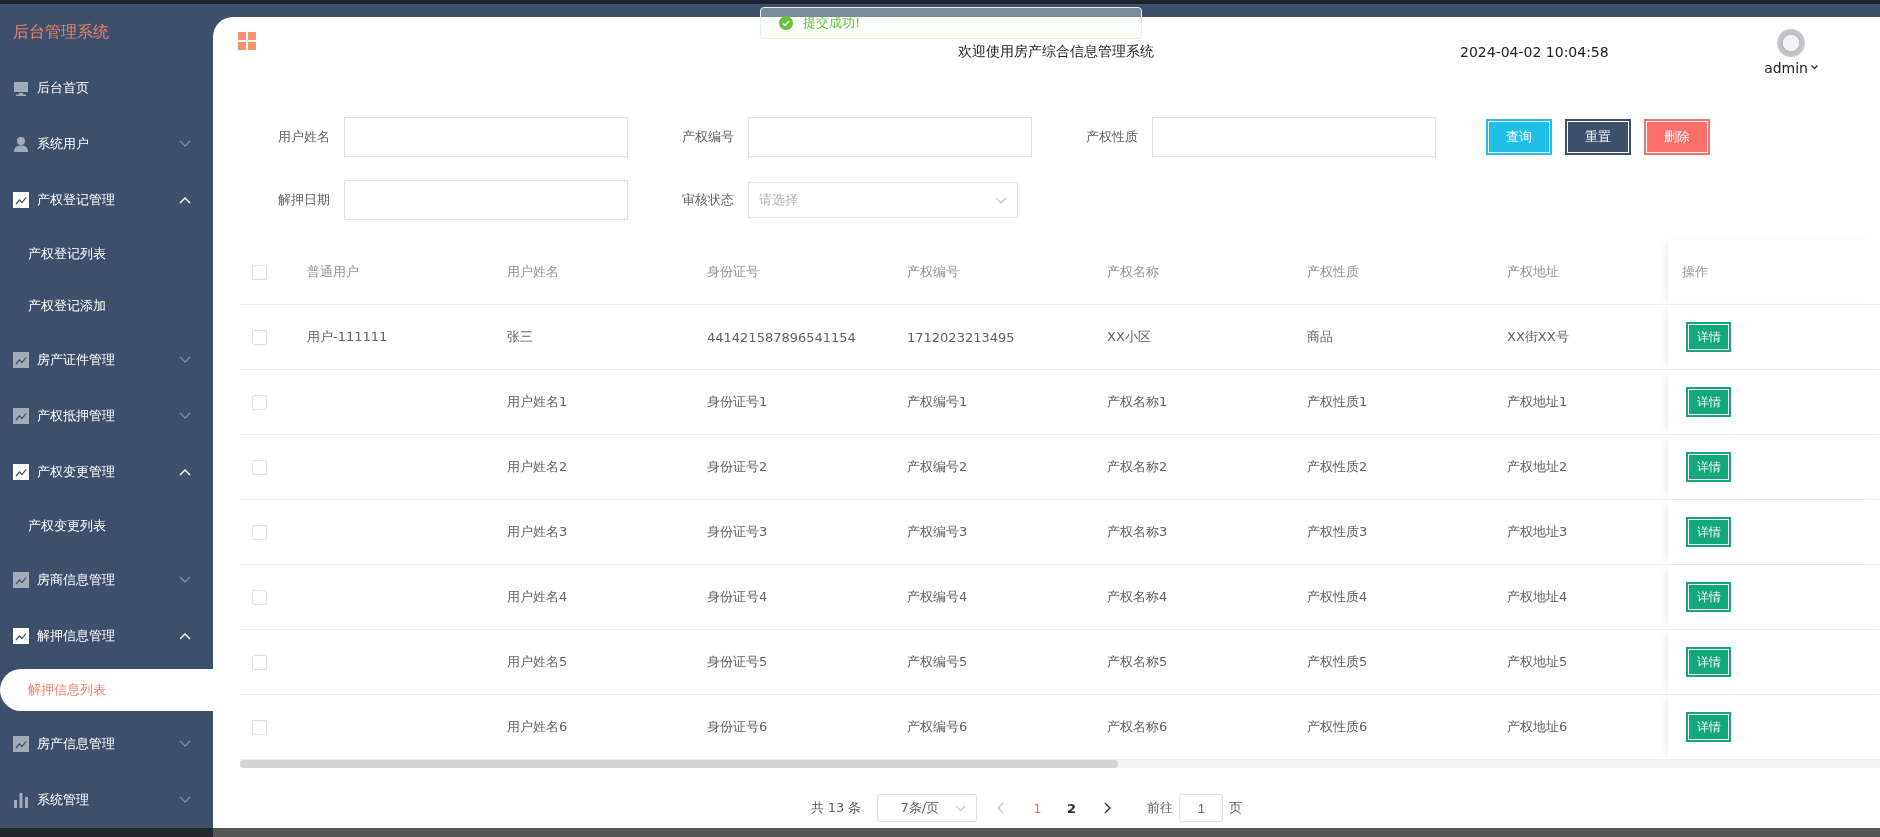  I want to click on table-cell: 产权地址1, so click(1537, 402).